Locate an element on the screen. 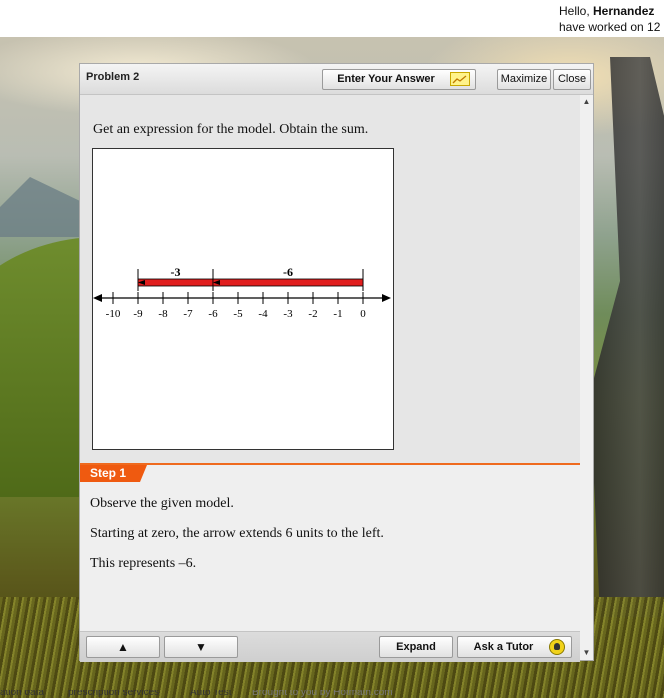  footer-link-4: Brought to you by Hotmath.com is located at coordinates (322, 694).